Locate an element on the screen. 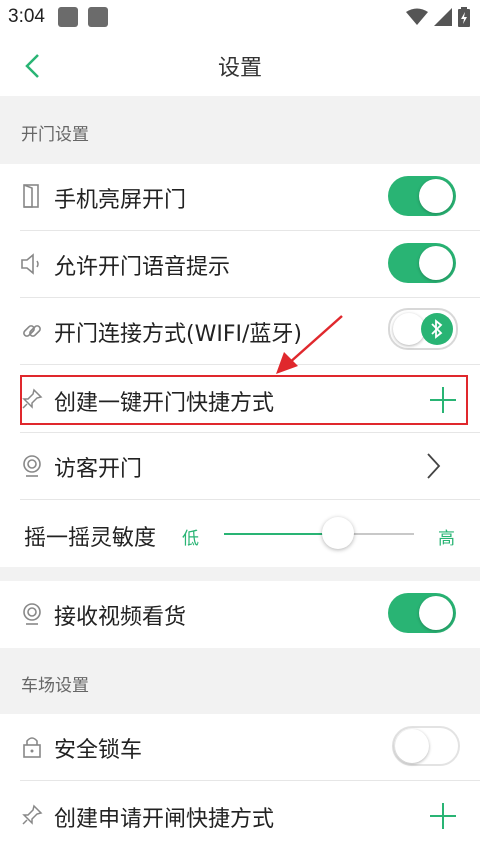  row-lock-car: 安全锁车 is located at coordinates (240, 747).